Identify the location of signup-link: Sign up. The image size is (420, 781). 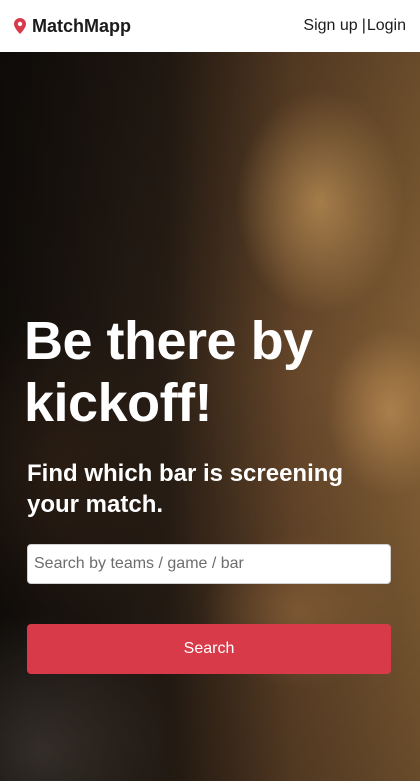
(330, 26).